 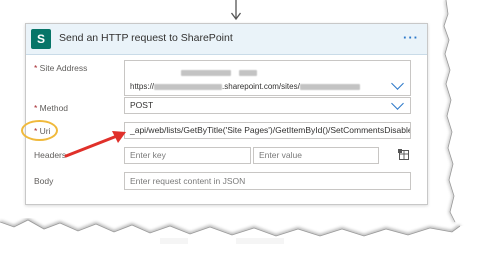 I want to click on site-address-label-text: Site Address, so click(x=63, y=68).